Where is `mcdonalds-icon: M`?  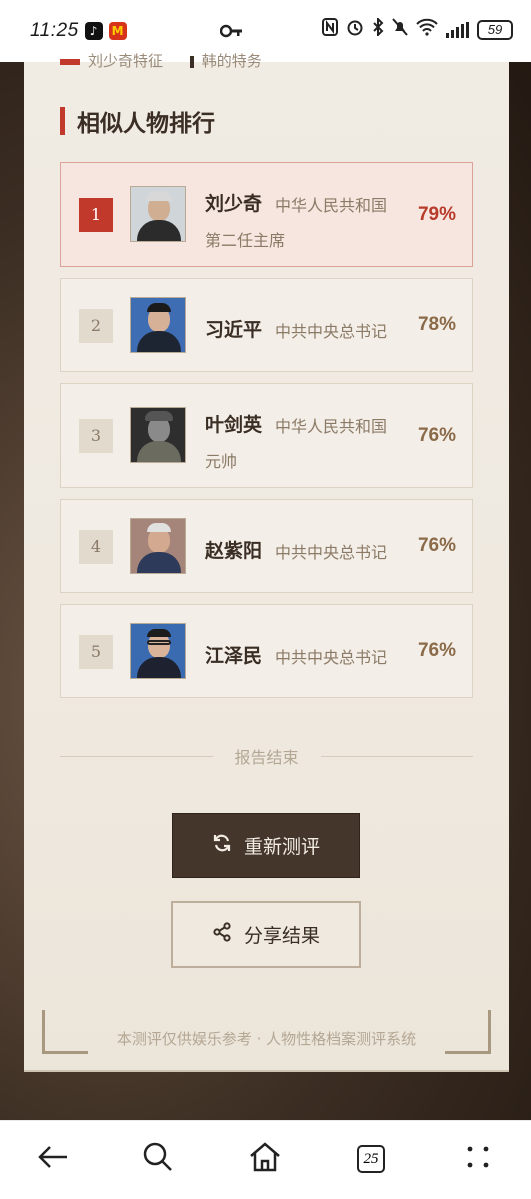 mcdonalds-icon: M is located at coordinates (117, 31).